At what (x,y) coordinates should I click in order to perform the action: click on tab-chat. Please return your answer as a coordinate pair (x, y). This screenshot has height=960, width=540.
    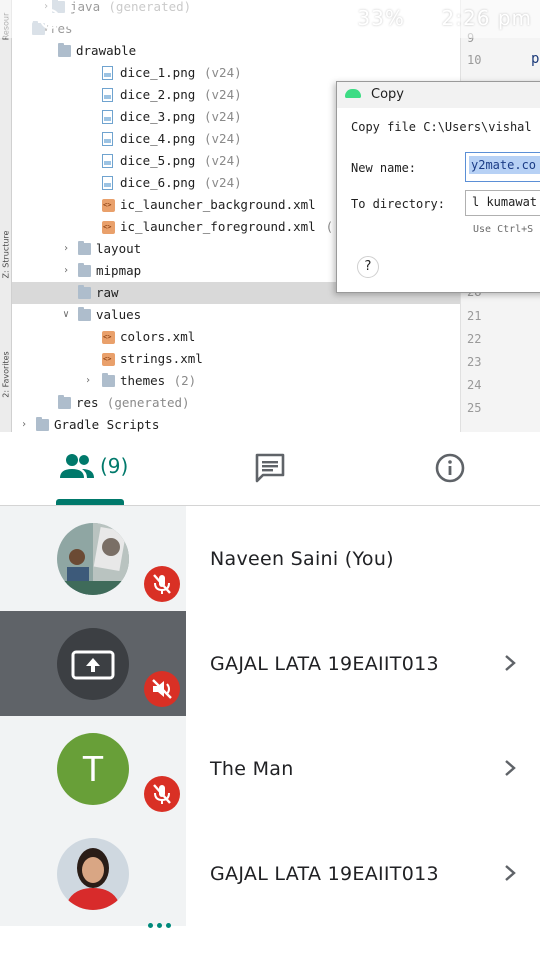
    Looking at the image, I should click on (270, 469).